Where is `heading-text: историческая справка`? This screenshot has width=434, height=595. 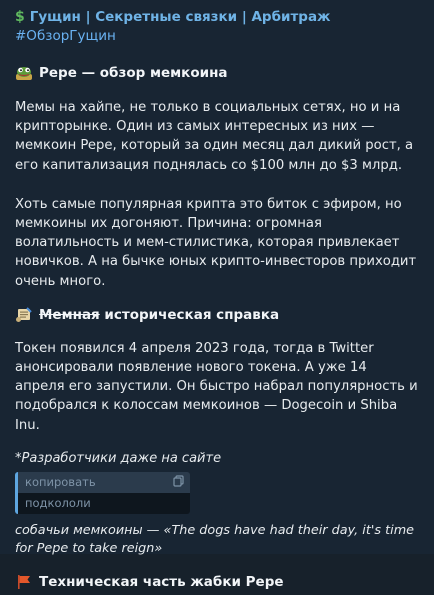 heading-text: историческая справка is located at coordinates (189, 314).